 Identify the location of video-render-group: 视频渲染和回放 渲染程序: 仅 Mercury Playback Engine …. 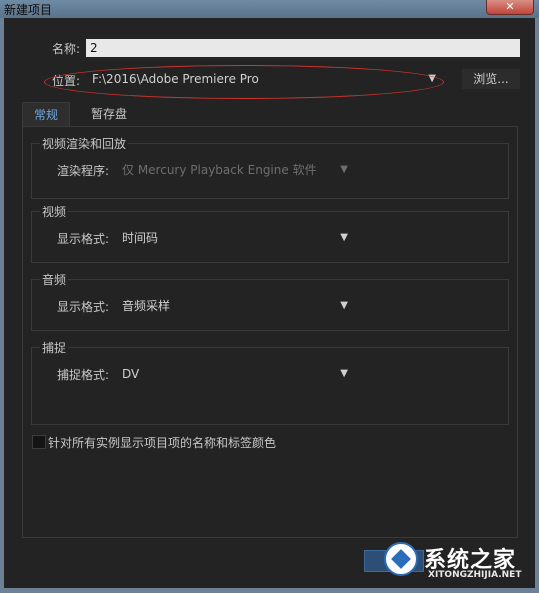
(270, 167).